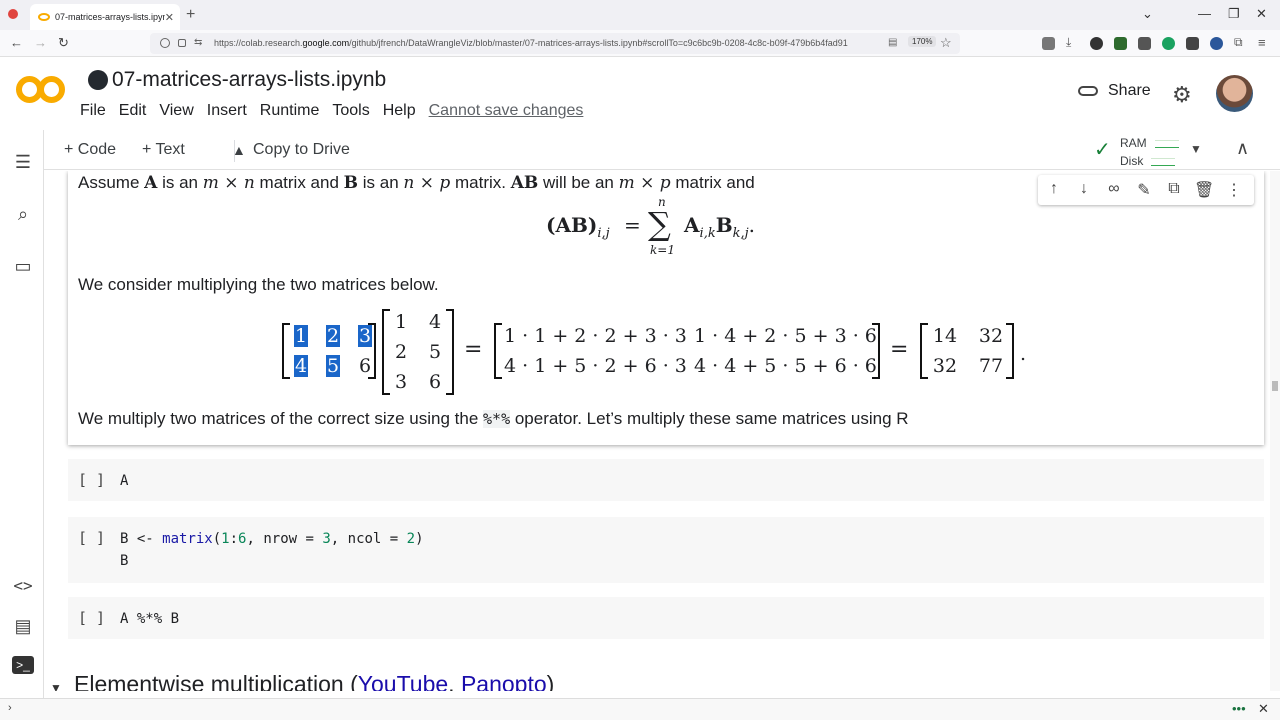  I want to click on browser-menu-icon, so click(13, 14).